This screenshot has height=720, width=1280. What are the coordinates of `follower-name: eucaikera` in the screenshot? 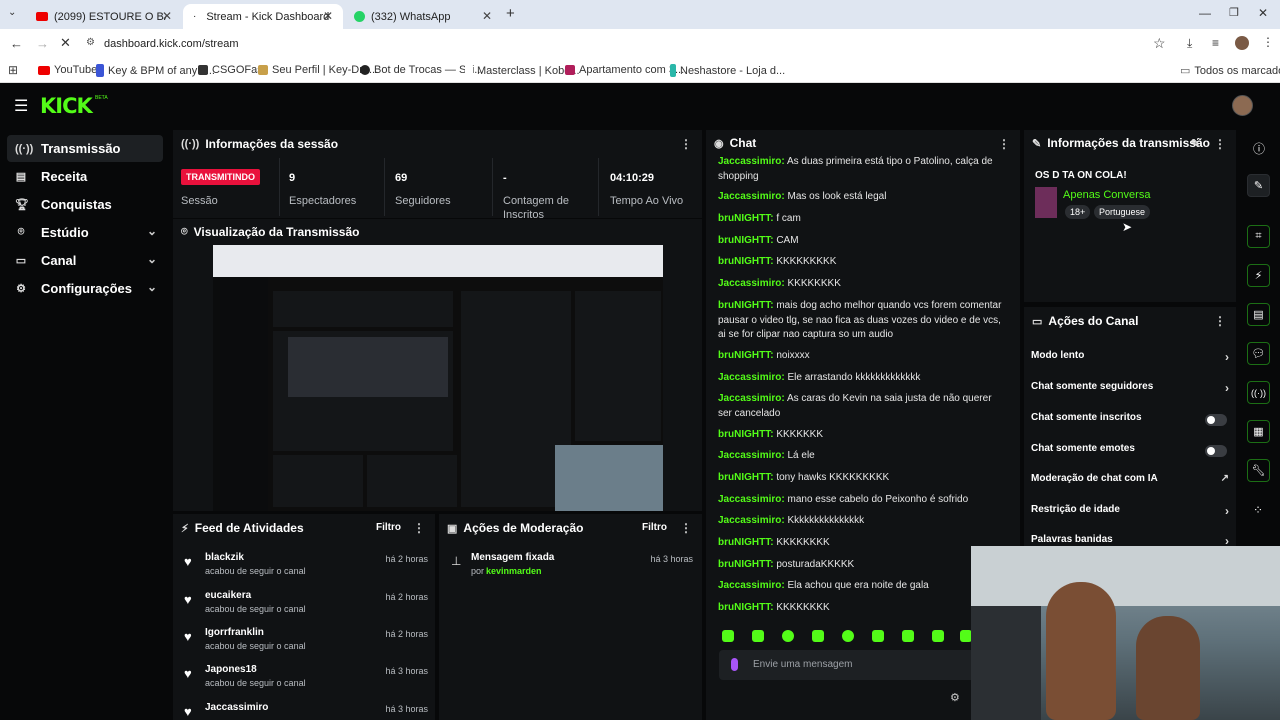 It's located at (228, 595).